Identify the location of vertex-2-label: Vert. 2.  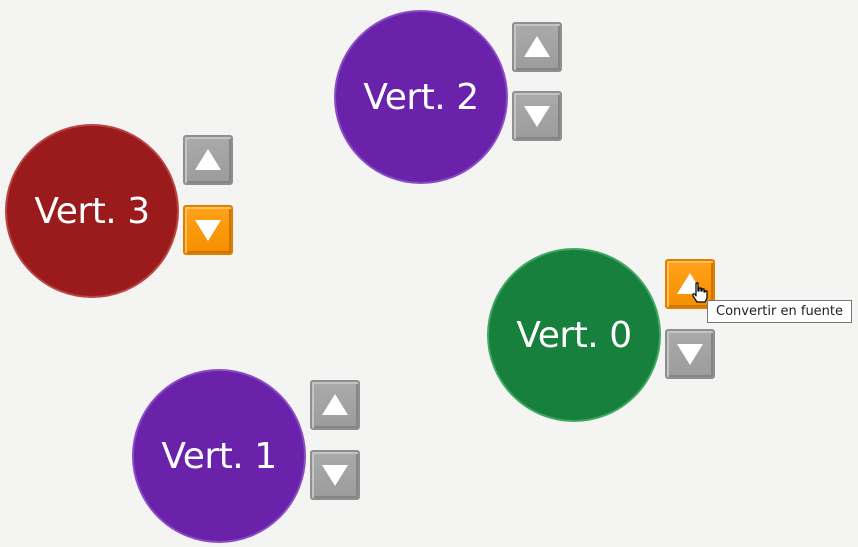
(421, 97).